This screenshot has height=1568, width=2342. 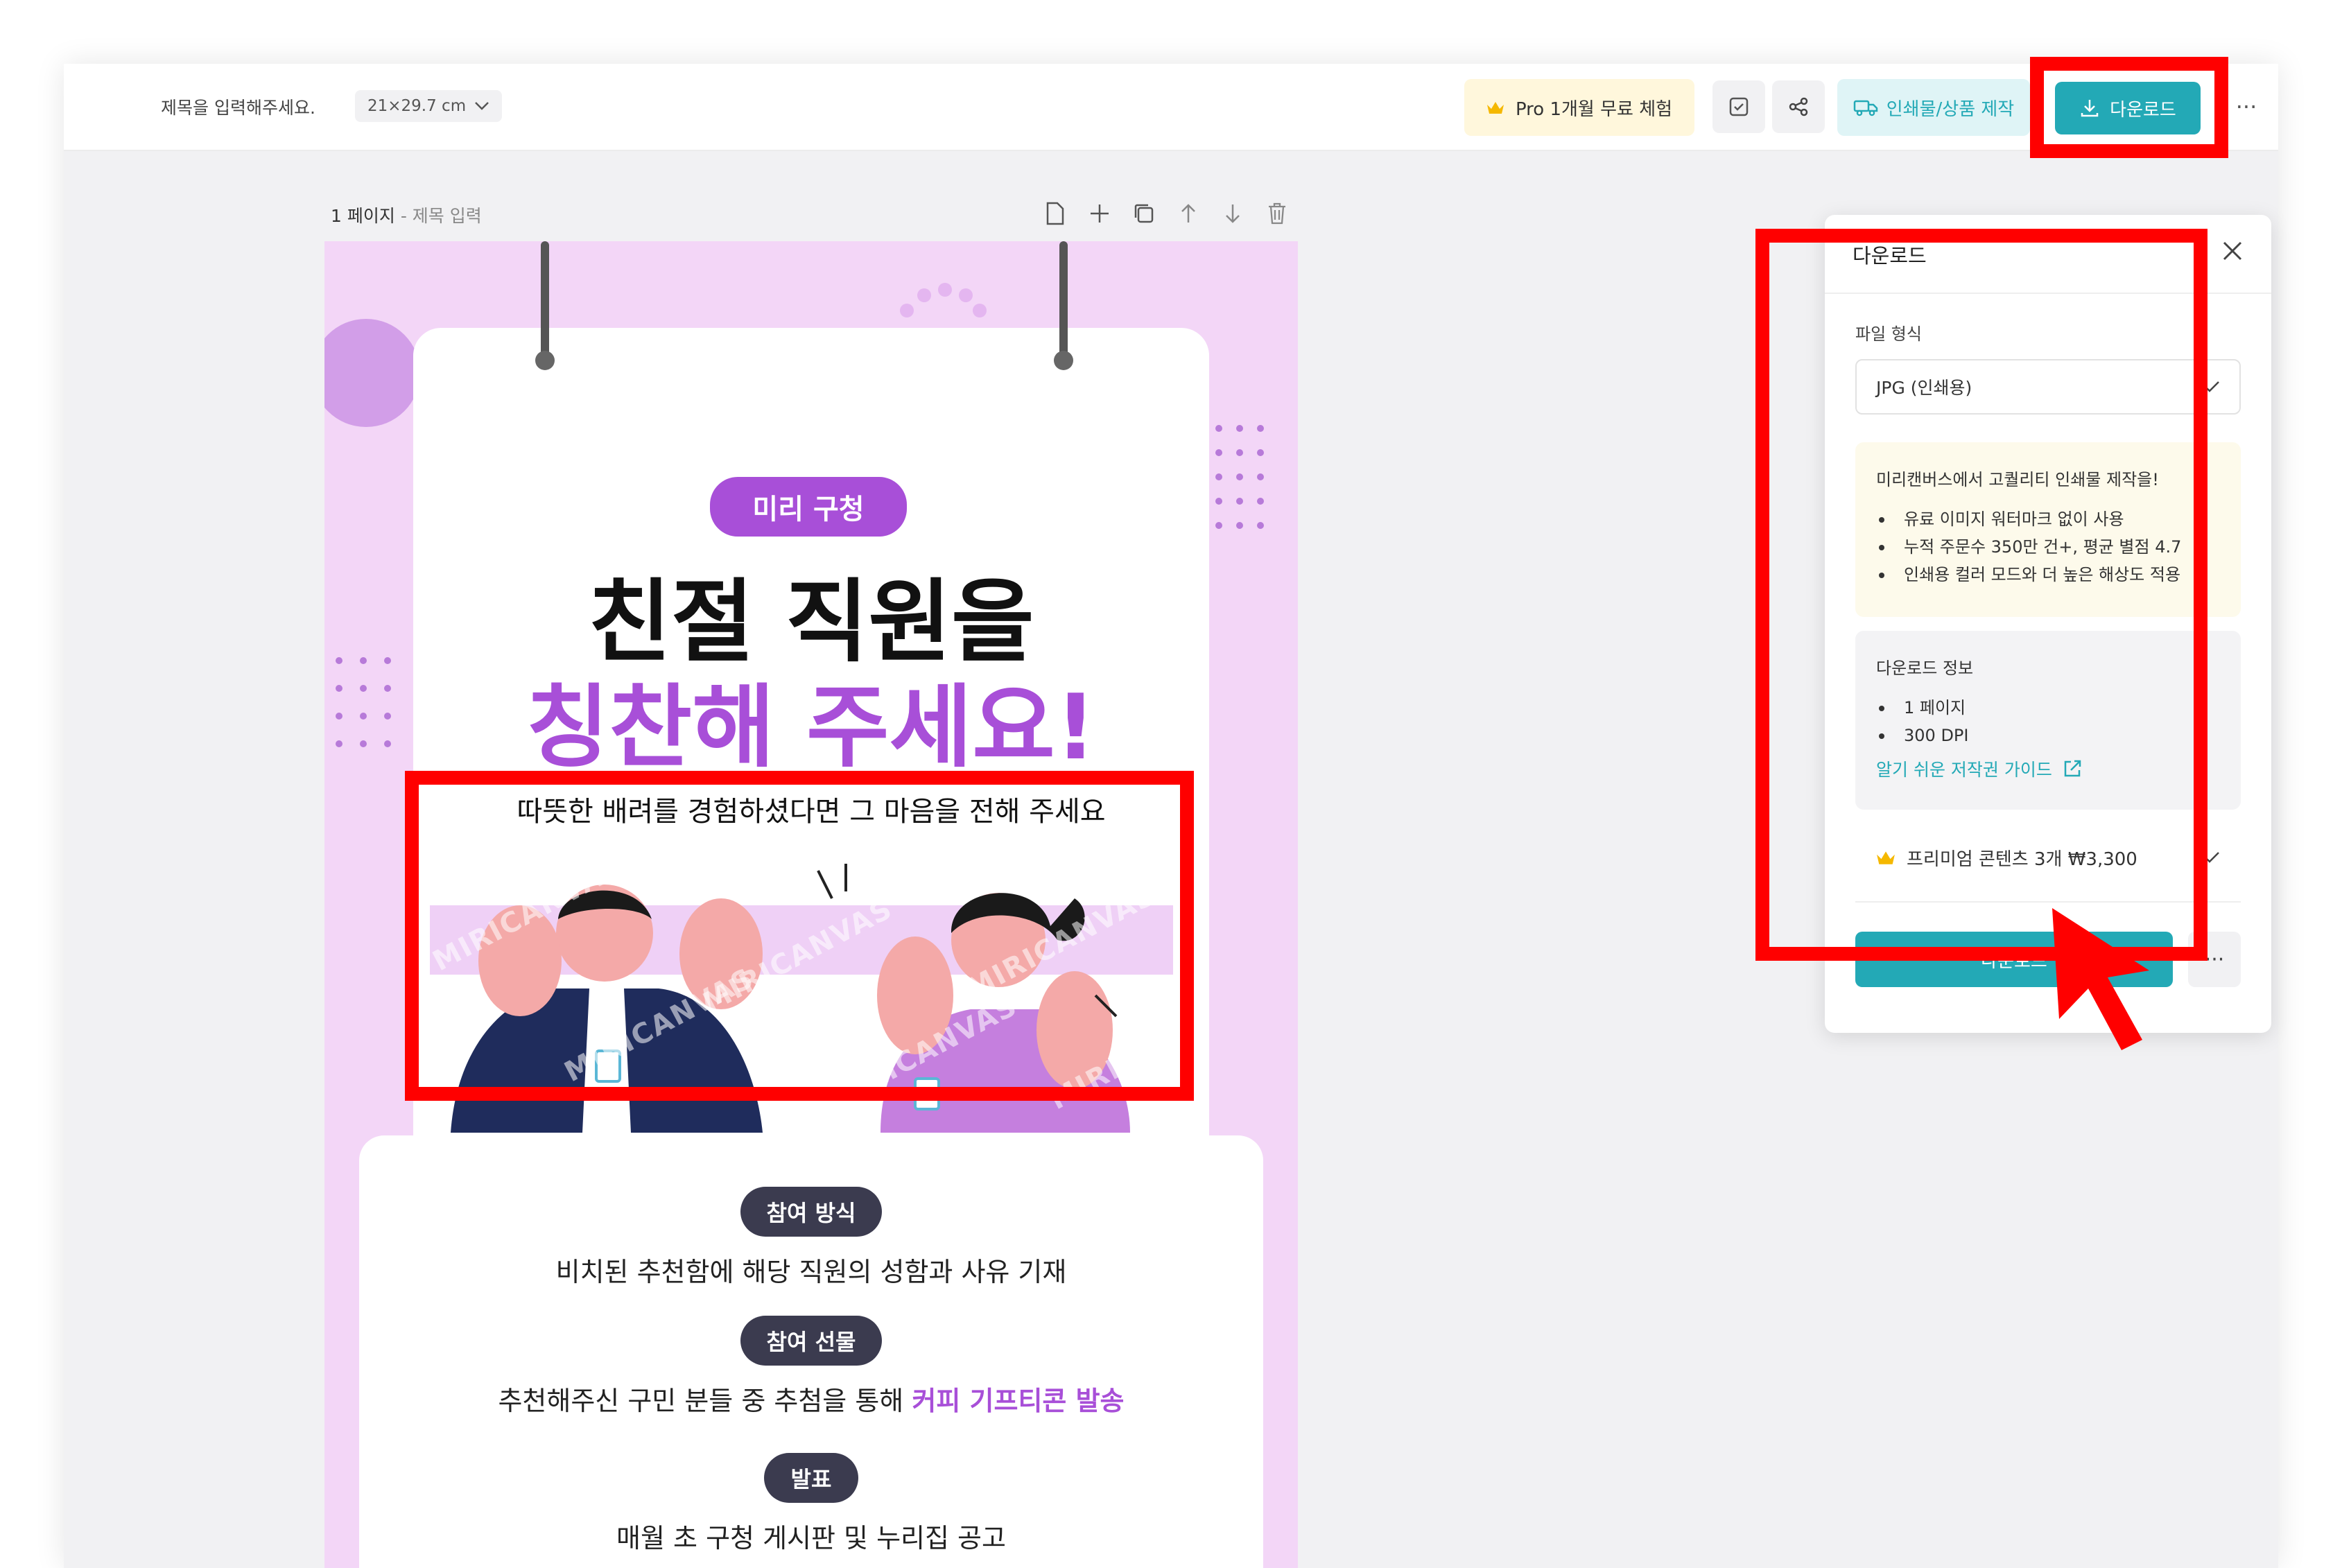 What do you see at coordinates (482, 106) in the screenshot?
I see `chevron-down-icon` at bounding box center [482, 106].